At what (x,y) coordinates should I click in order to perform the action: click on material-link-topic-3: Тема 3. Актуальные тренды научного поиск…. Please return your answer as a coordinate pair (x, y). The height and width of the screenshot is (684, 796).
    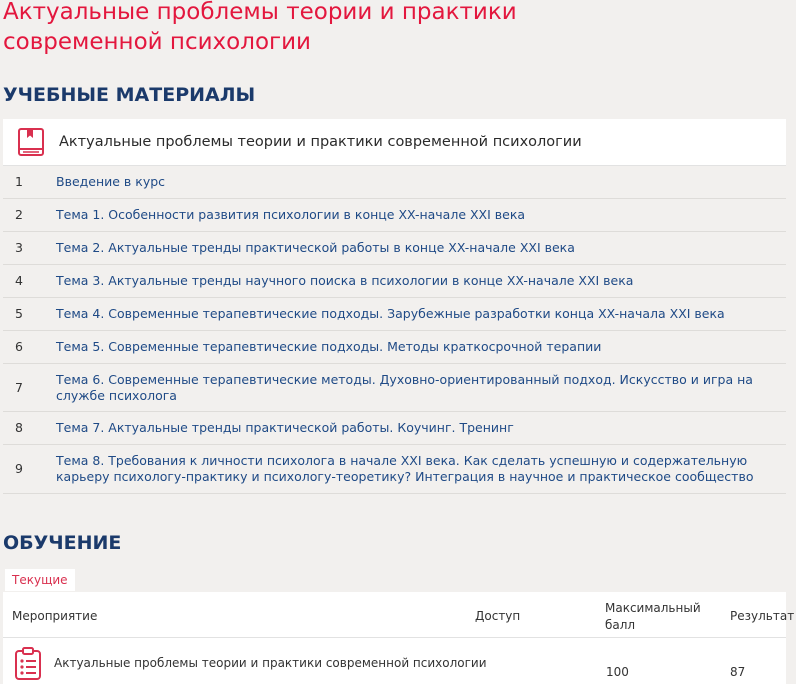
    Looking at the image, I should click on (421, 281).